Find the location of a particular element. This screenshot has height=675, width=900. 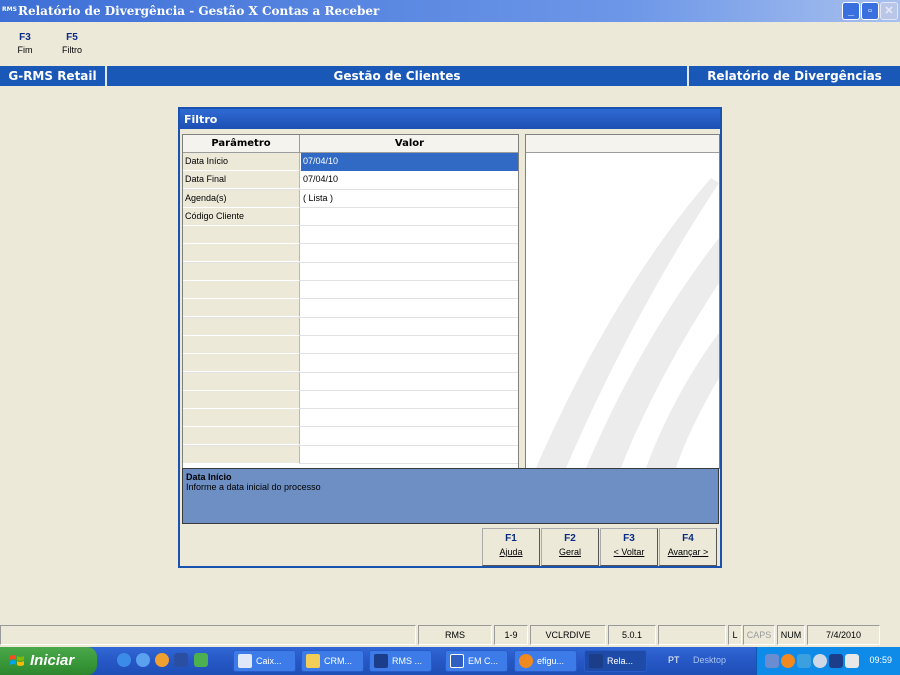

fim-label: Fim is located at coordinates (25, 50).